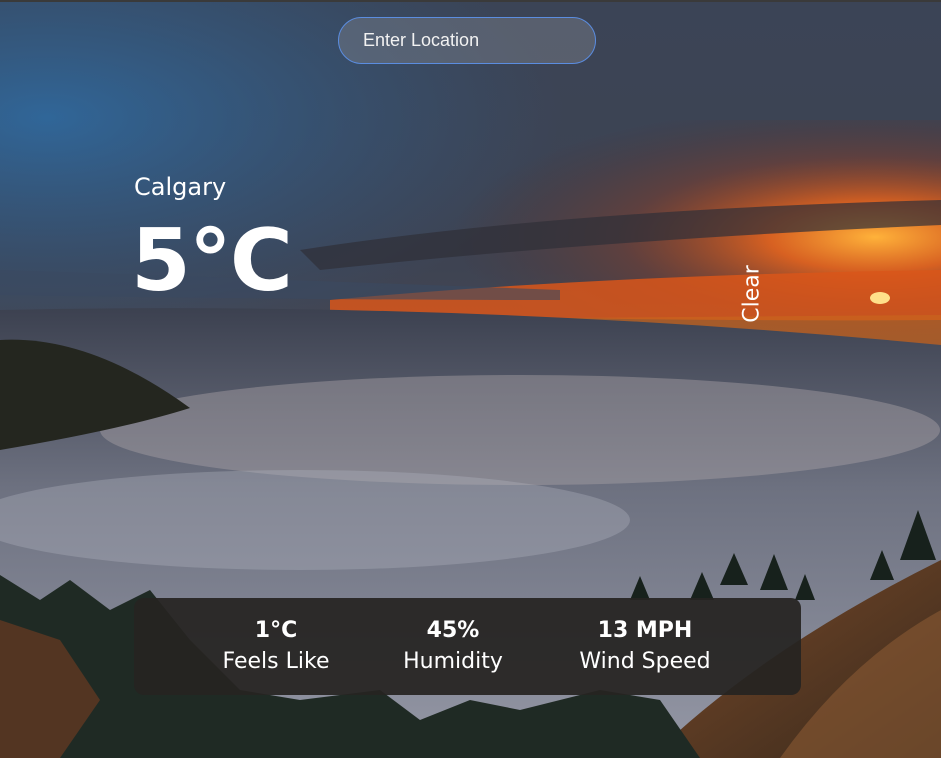 This screenshot has width=941, height=758. Describe the element at coordinates (645, 630) in the screenshot. I see `wind-speed-value: 13 MPH` at that location.